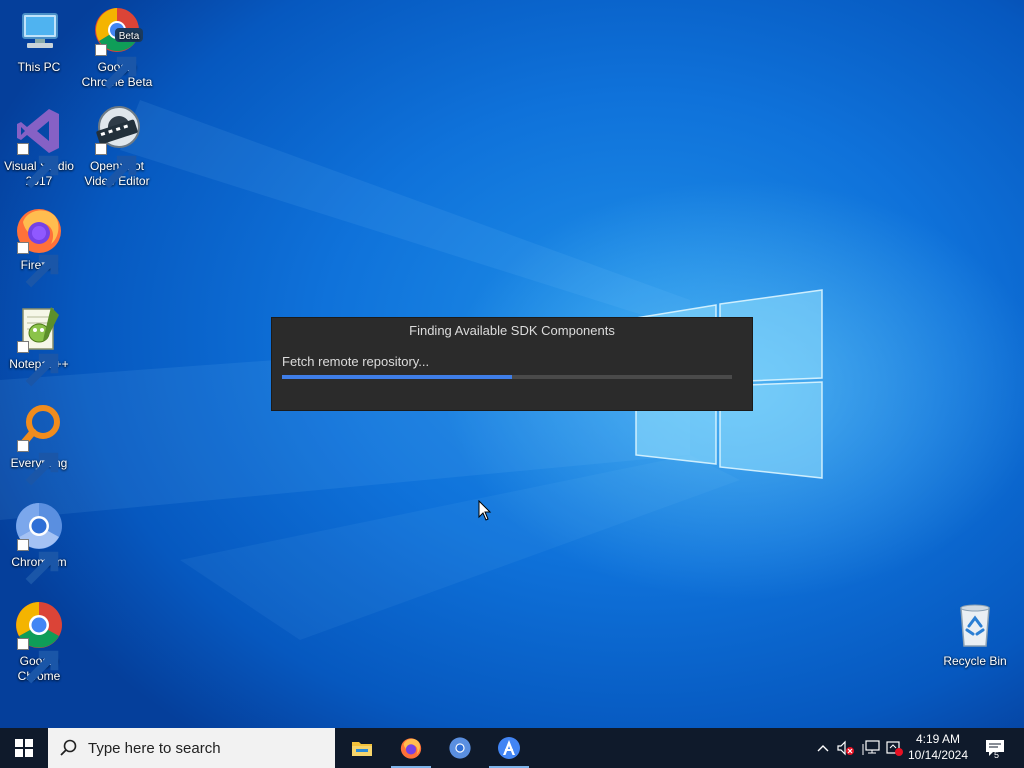  I want to click on start-button, so click(24, 748).